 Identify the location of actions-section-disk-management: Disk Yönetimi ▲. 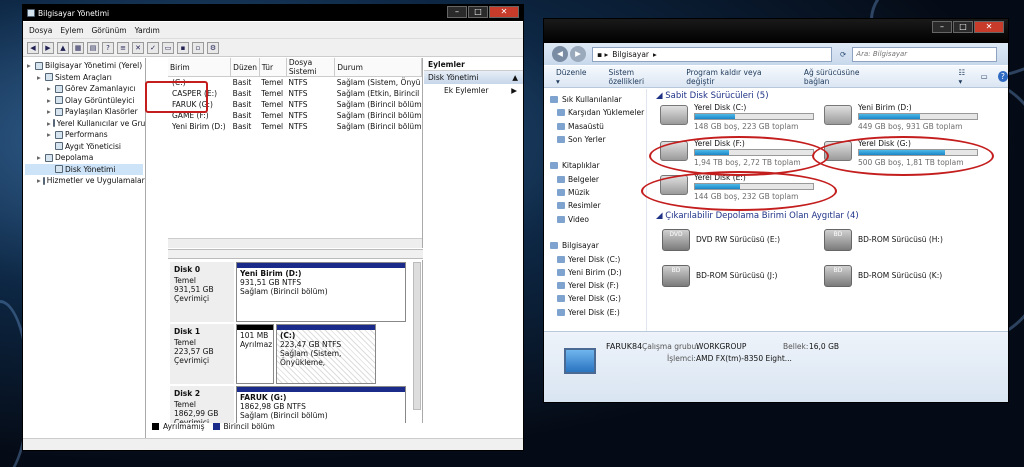
(473, 77).